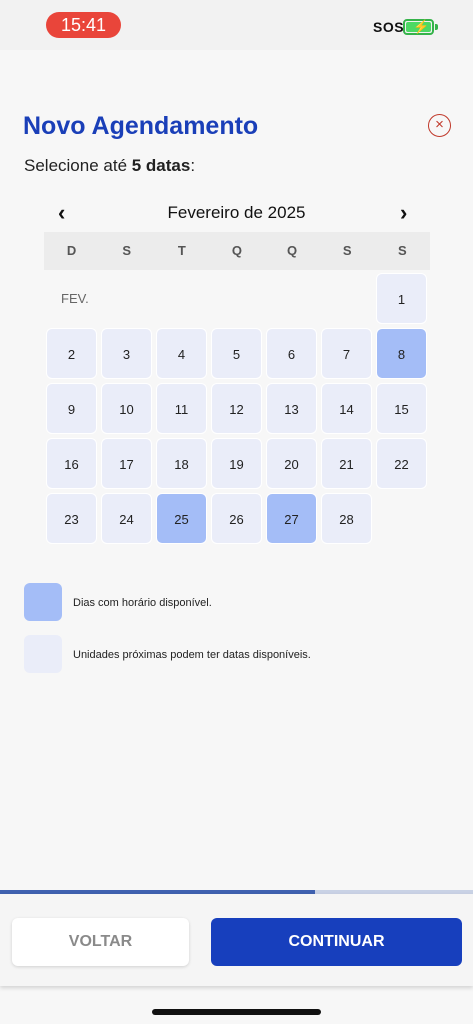 Image resolution: width=473 pixels, height=1024 pixels. Describe the element at coordinates (181, 408) in the screenshot. I see `calendar-day: 11` at that location.